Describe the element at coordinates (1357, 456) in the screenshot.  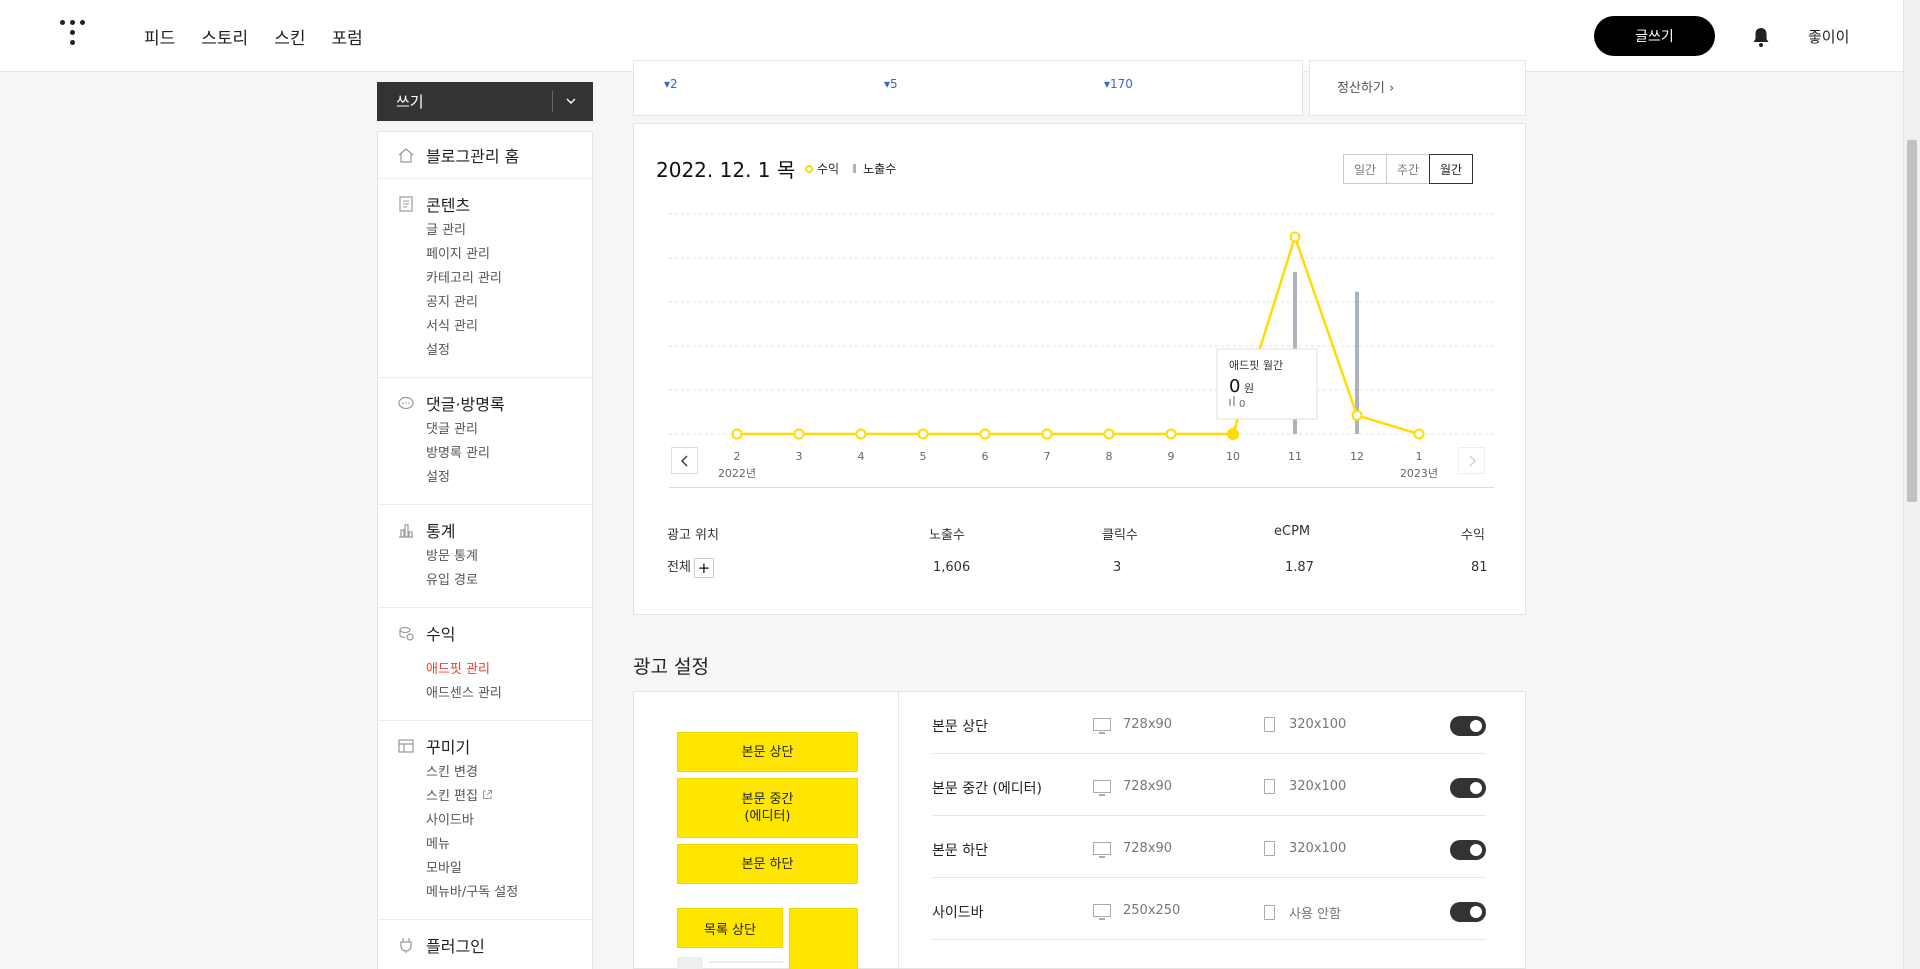
I see `x-tick-label: 12` at that location.